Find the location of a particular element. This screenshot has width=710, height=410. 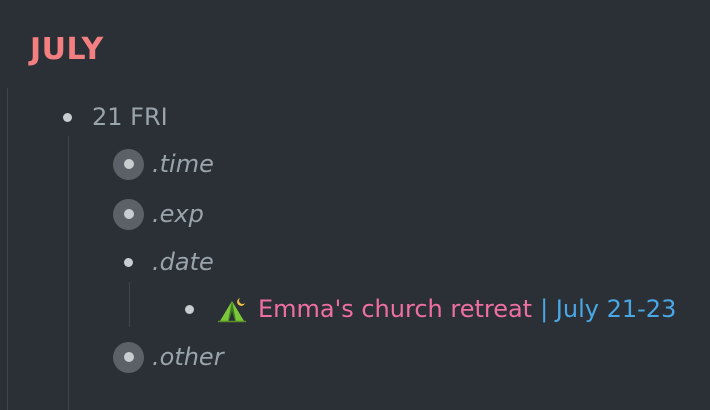

outline-item-other: .other is located at coordinates (168, 357).